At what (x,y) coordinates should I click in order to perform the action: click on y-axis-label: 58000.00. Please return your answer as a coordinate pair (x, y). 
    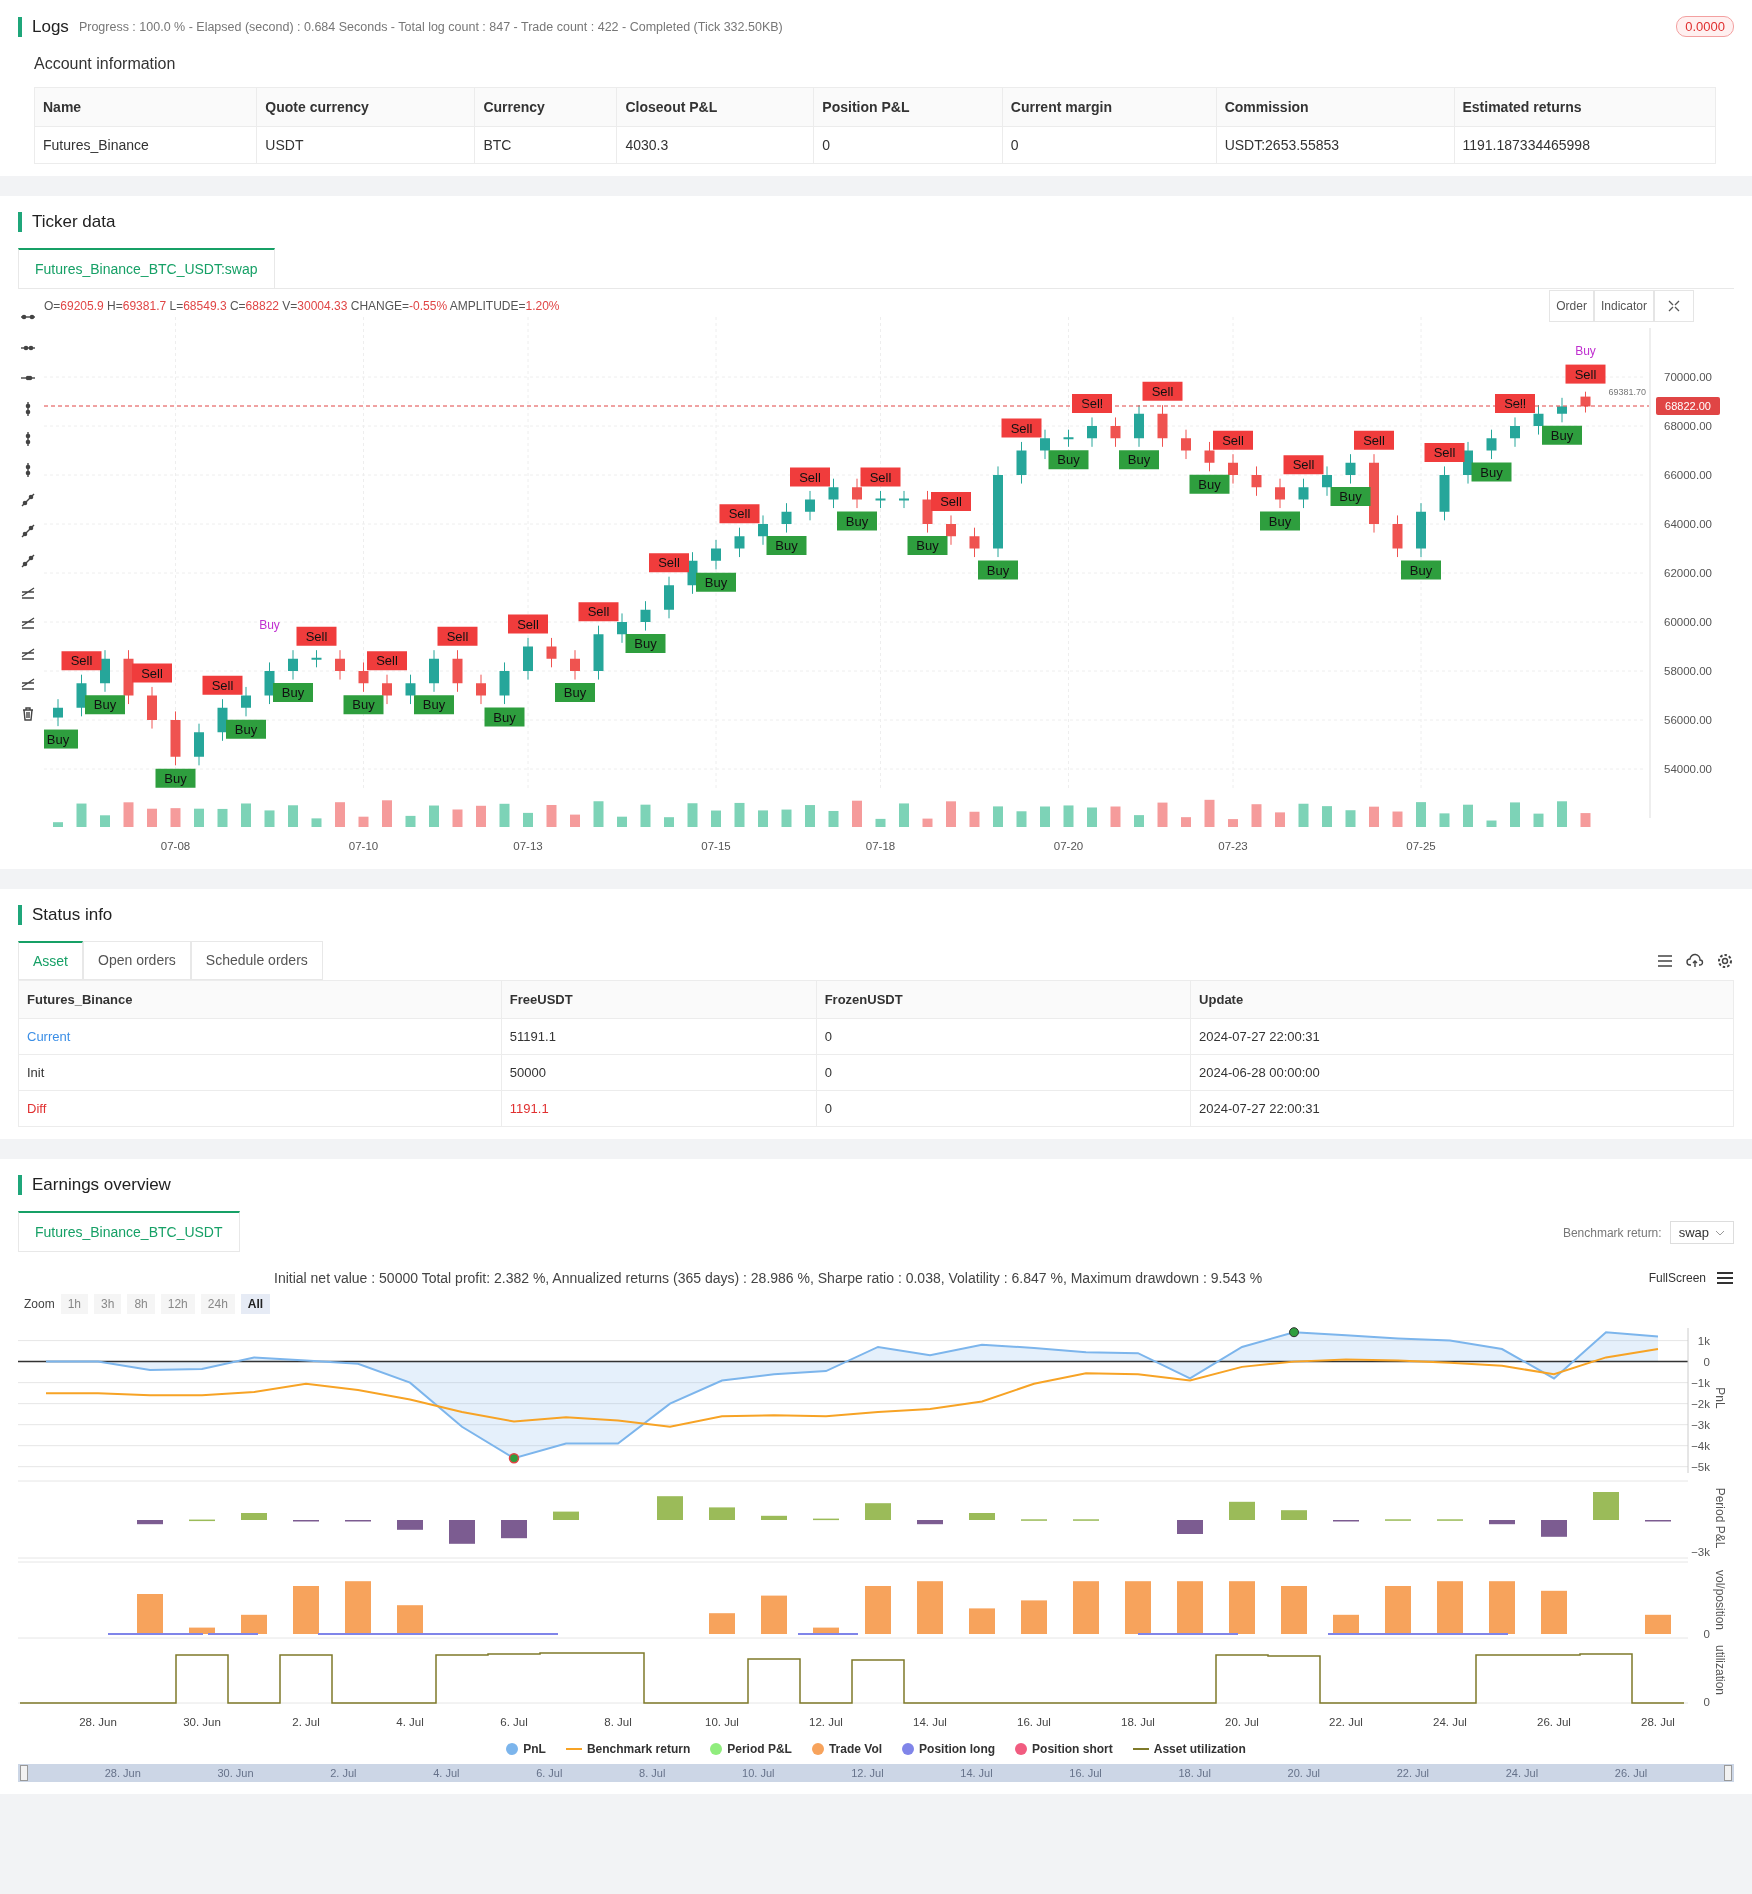
    Looking at the image, I should click on (1688, 671).